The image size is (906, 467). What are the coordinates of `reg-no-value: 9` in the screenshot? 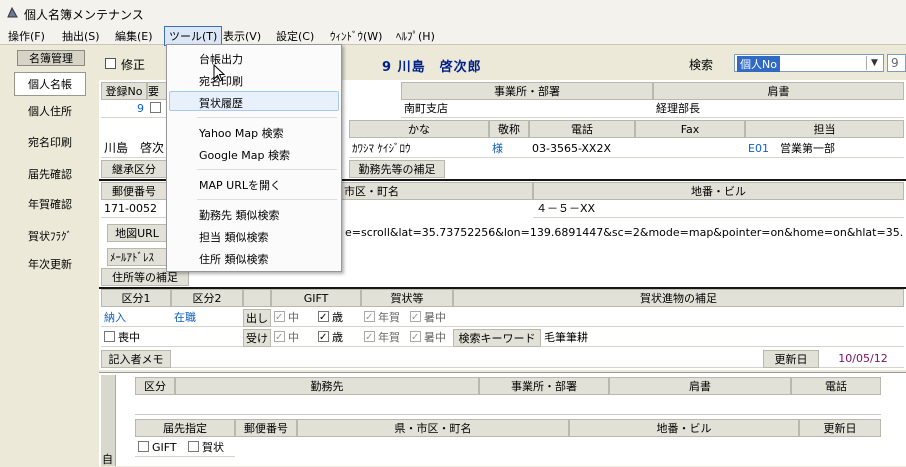 It's located at (124, 109).